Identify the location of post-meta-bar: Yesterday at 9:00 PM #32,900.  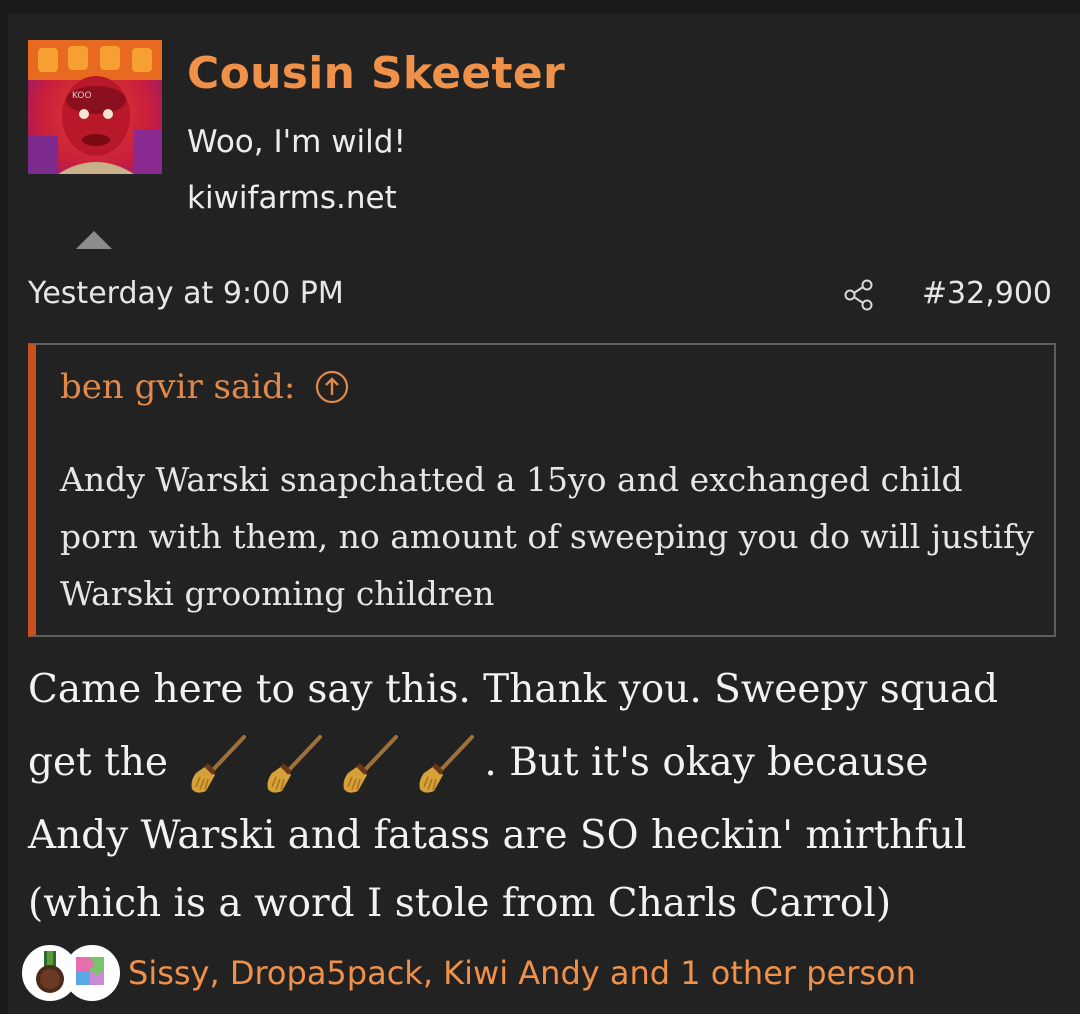
(540, 296).